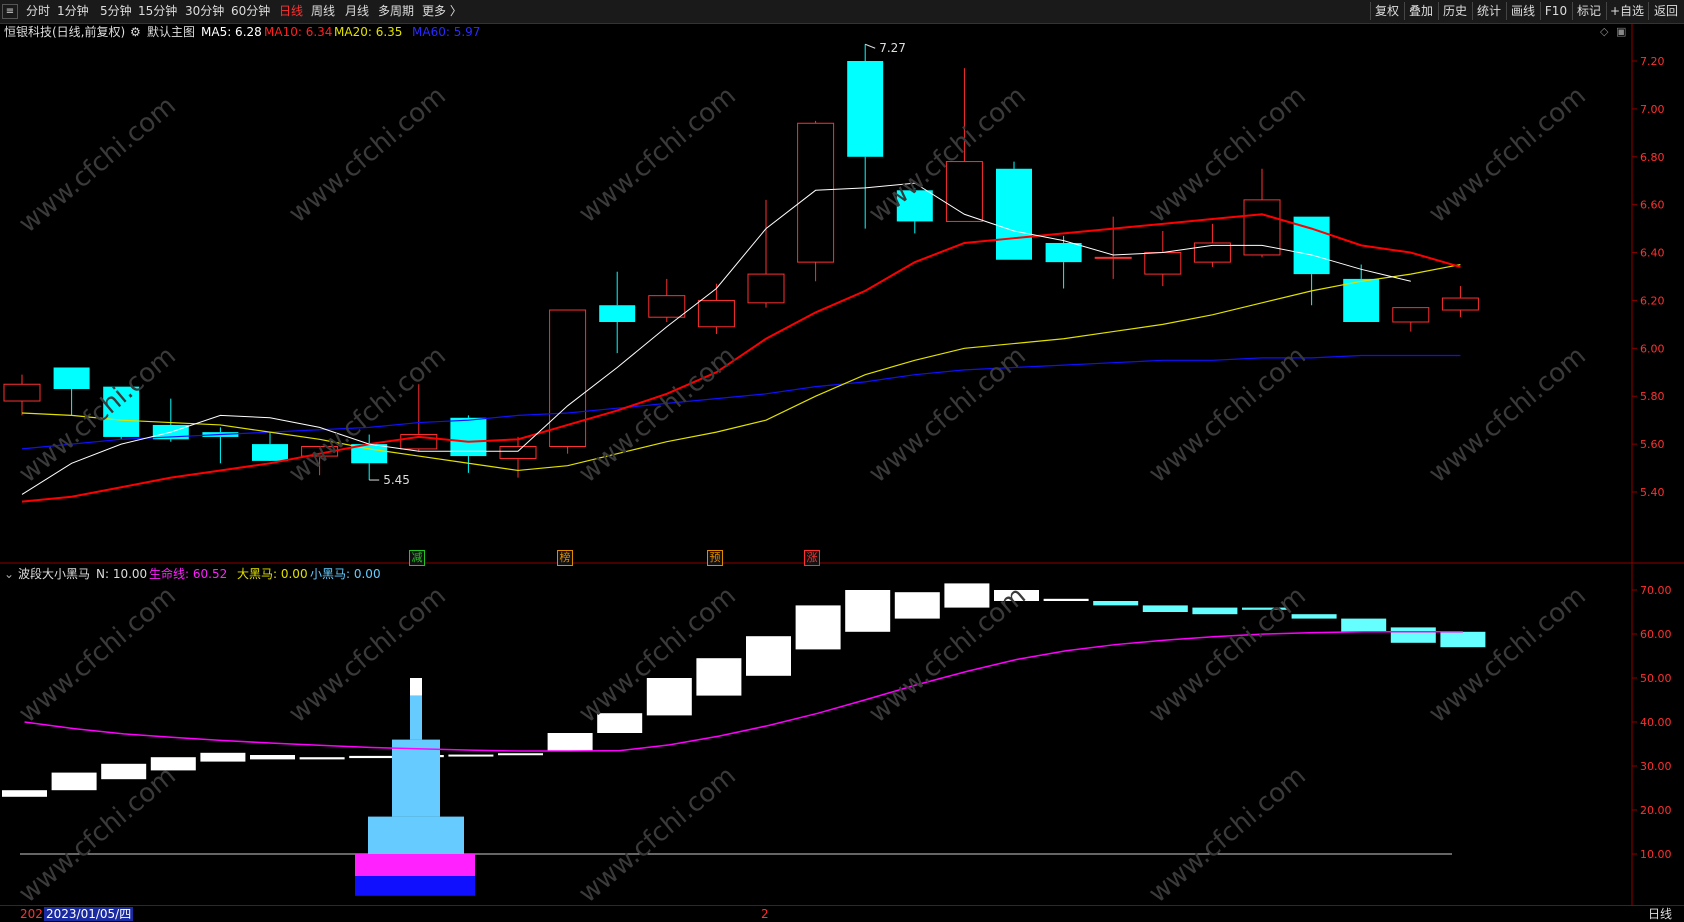 Image resolution: width=1684 pixels, height=922 pixels. Describe the element at coordinates (1652, 205) in the screenshot. I see `y-tick-label: 6.60` at that location.